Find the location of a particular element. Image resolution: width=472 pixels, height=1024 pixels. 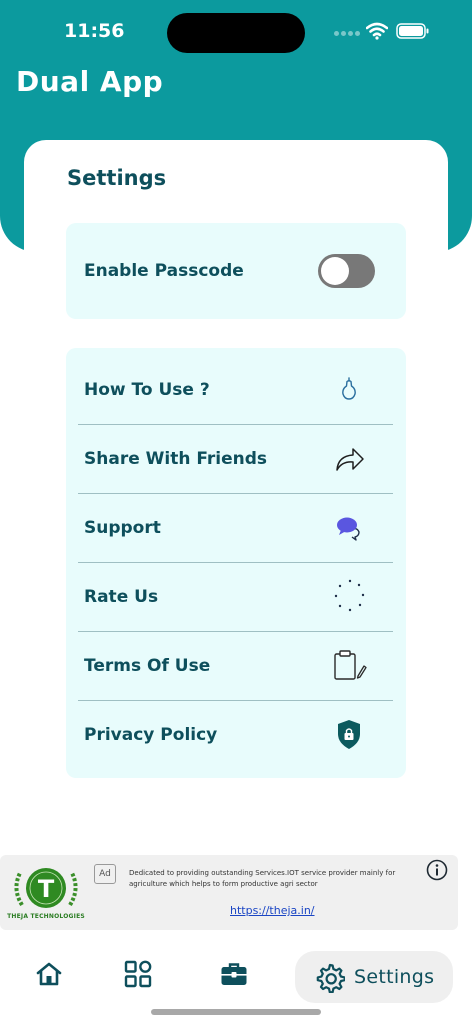

passcode-toggle is located at coordinates (346, 271).